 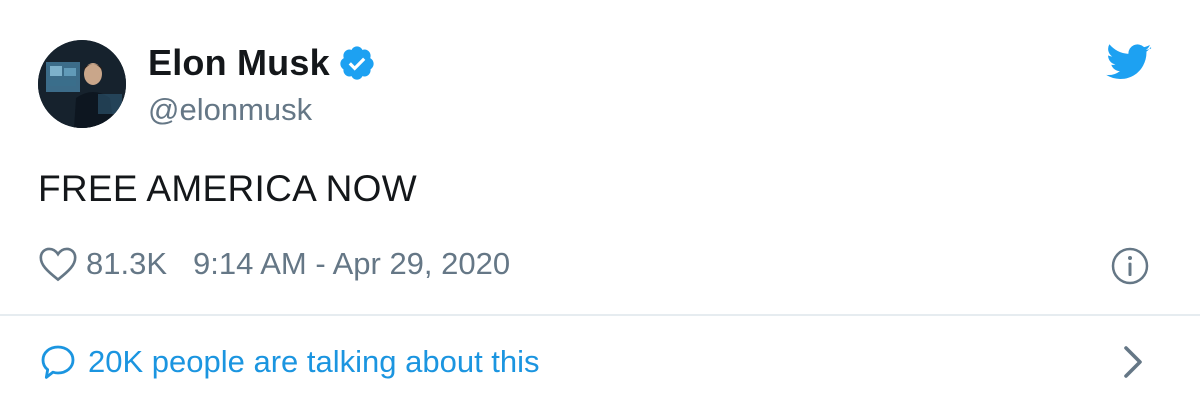 I want to click on heart-icon, so click(x=58, y=264).